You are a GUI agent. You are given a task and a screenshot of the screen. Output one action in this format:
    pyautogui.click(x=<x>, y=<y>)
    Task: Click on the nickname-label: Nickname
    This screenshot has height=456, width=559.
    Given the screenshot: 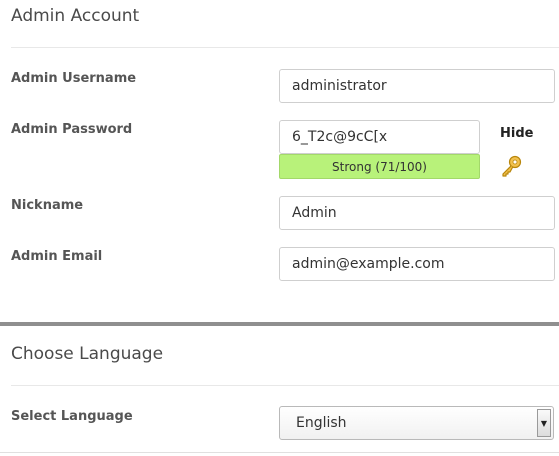 What is the action you would take?
    pyautogui.click(x=47, y=205)
    